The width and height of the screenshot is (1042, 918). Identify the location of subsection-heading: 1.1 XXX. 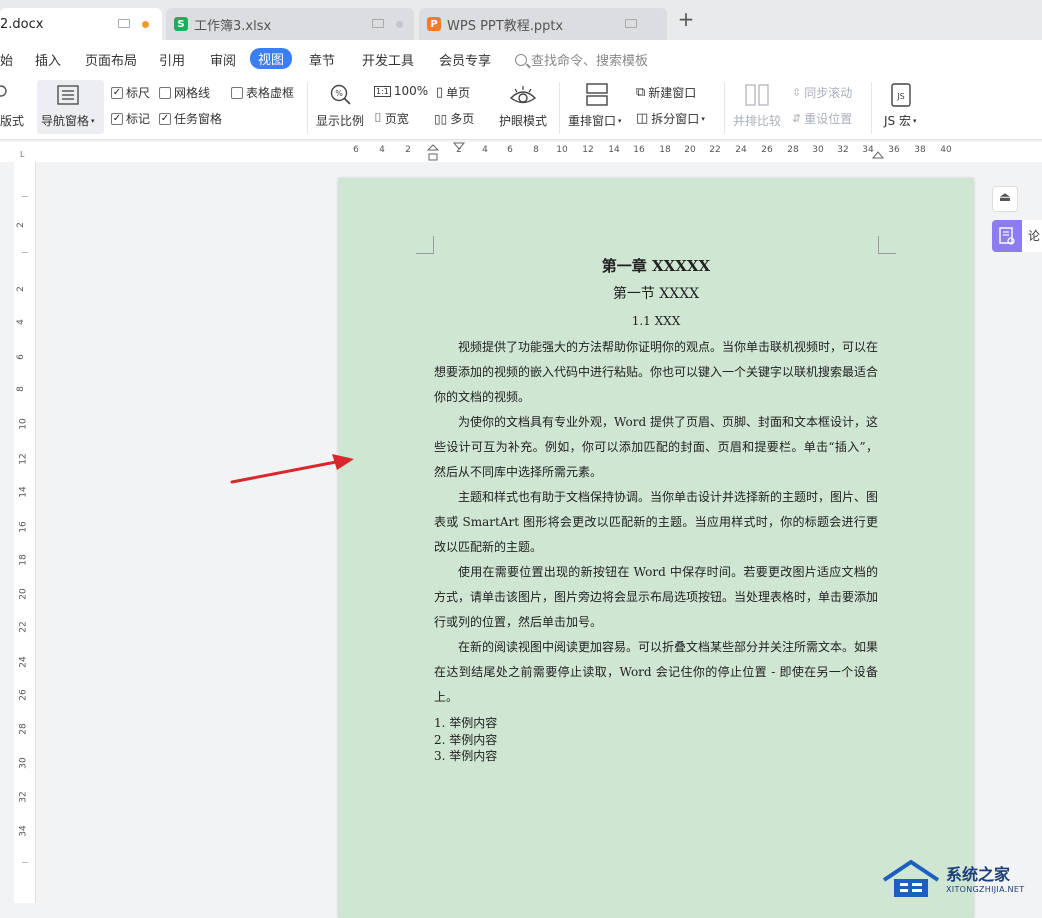
(656, 321).